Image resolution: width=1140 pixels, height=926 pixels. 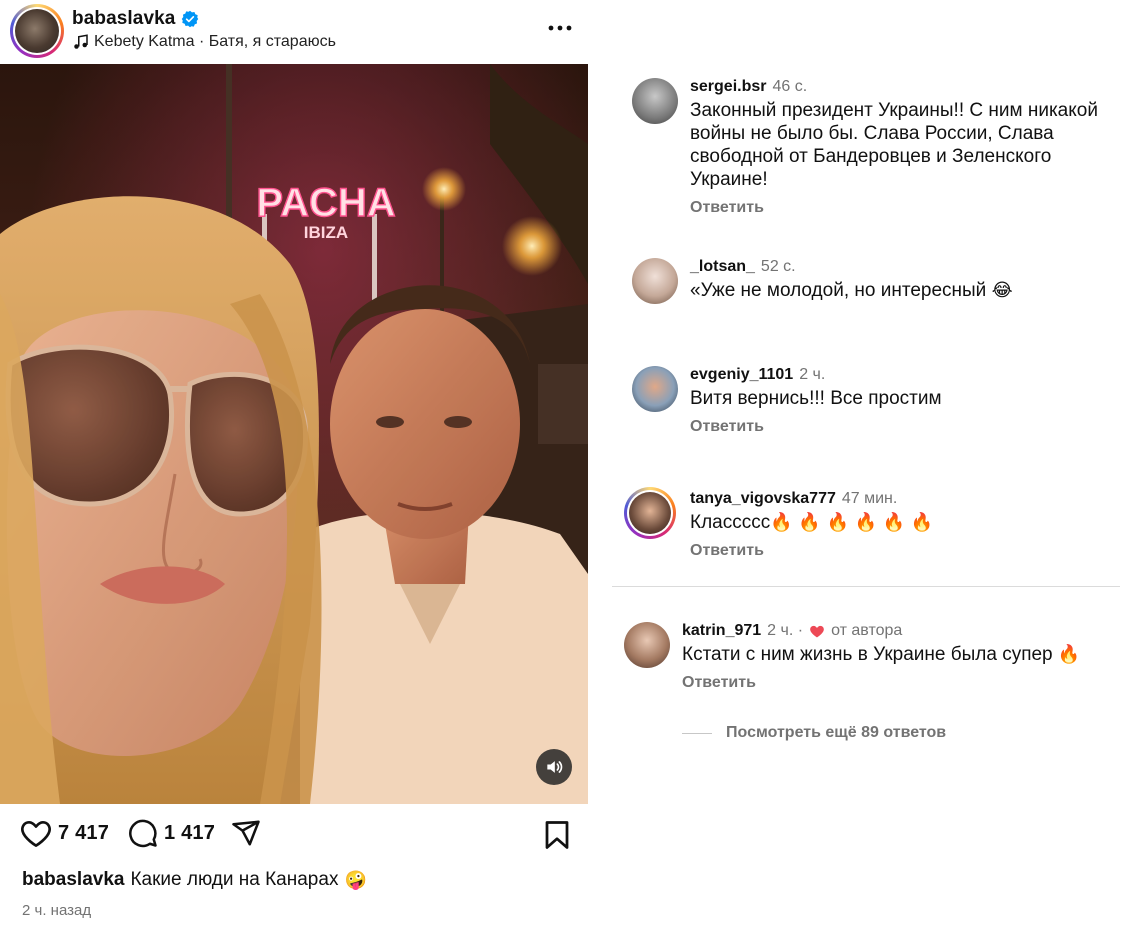 I want to click on post-music-label: Kebety Katma · Батя, я стараюсь, so click(x=215, y=41).